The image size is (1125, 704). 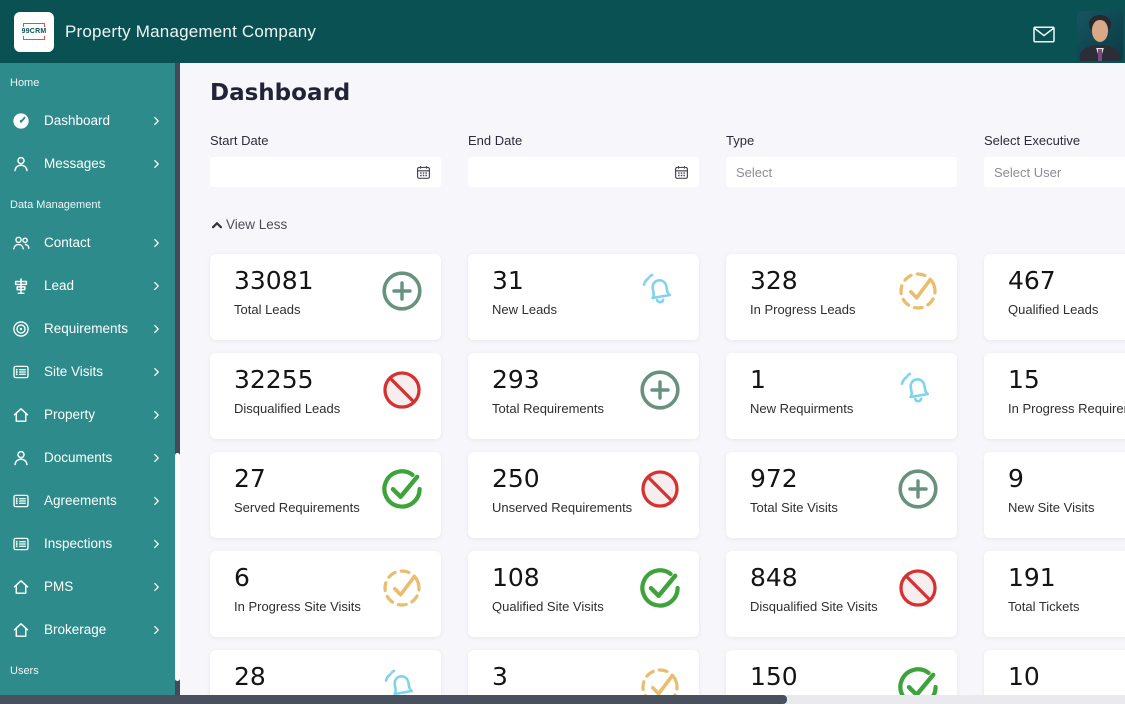 What do you see at coordinates (22, 630) in the screenshot?
I see `house-icon` at bounding box center [22, 630].